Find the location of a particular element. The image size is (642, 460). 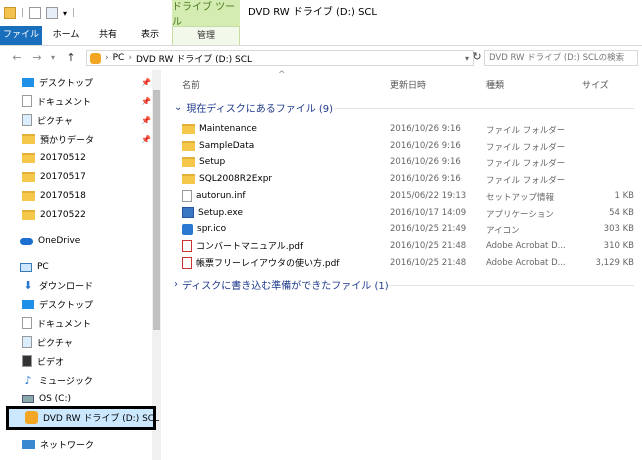

chevron-down-icon: ▾ is located at coordinates (65, 13).